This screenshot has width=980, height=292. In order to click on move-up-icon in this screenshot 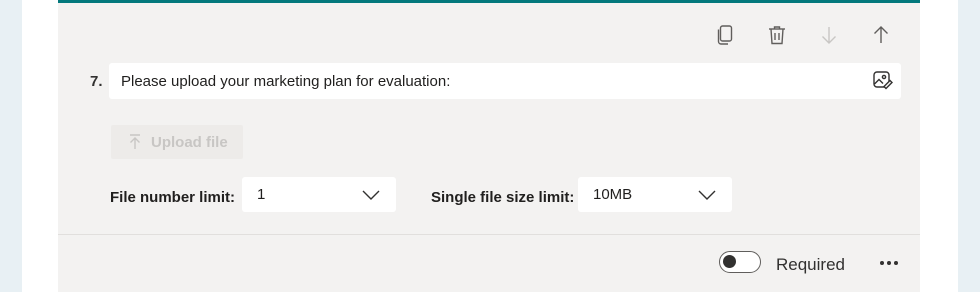, I will do `click(881, 34)`.